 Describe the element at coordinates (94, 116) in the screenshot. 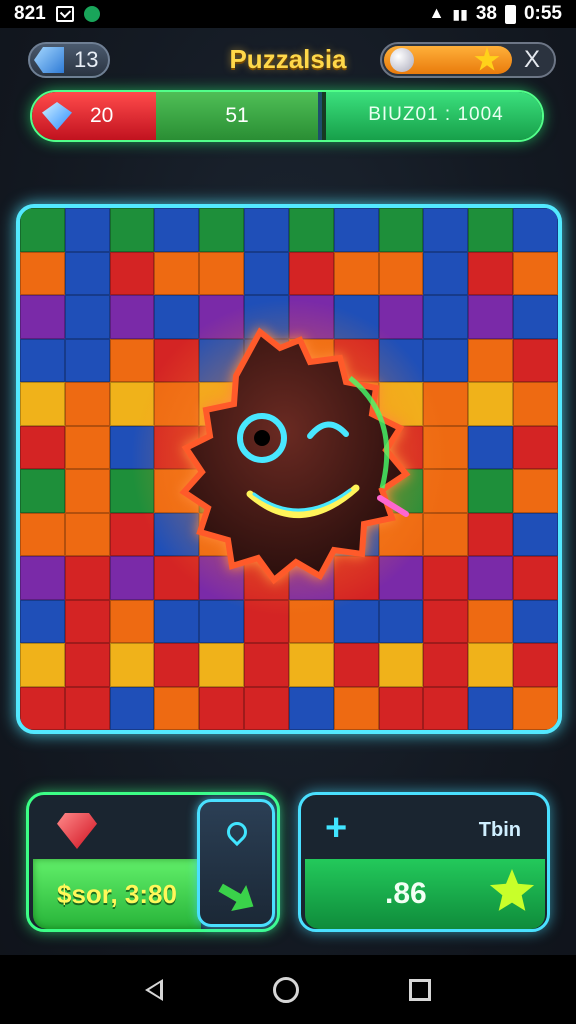

I see `gem-counter: 20` at that location.